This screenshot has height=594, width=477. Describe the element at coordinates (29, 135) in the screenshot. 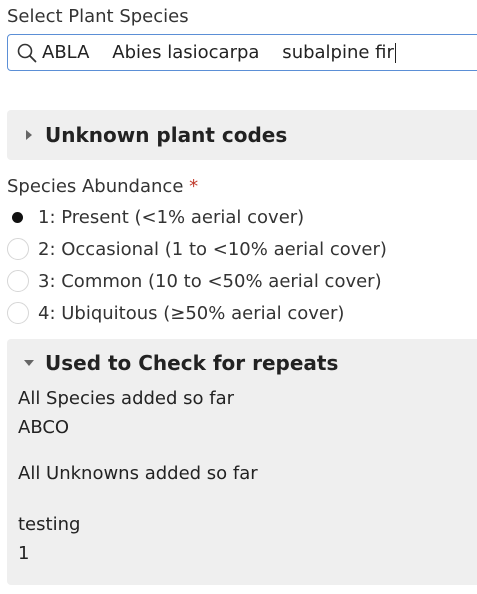

I see `caret-right-icon` at that location.